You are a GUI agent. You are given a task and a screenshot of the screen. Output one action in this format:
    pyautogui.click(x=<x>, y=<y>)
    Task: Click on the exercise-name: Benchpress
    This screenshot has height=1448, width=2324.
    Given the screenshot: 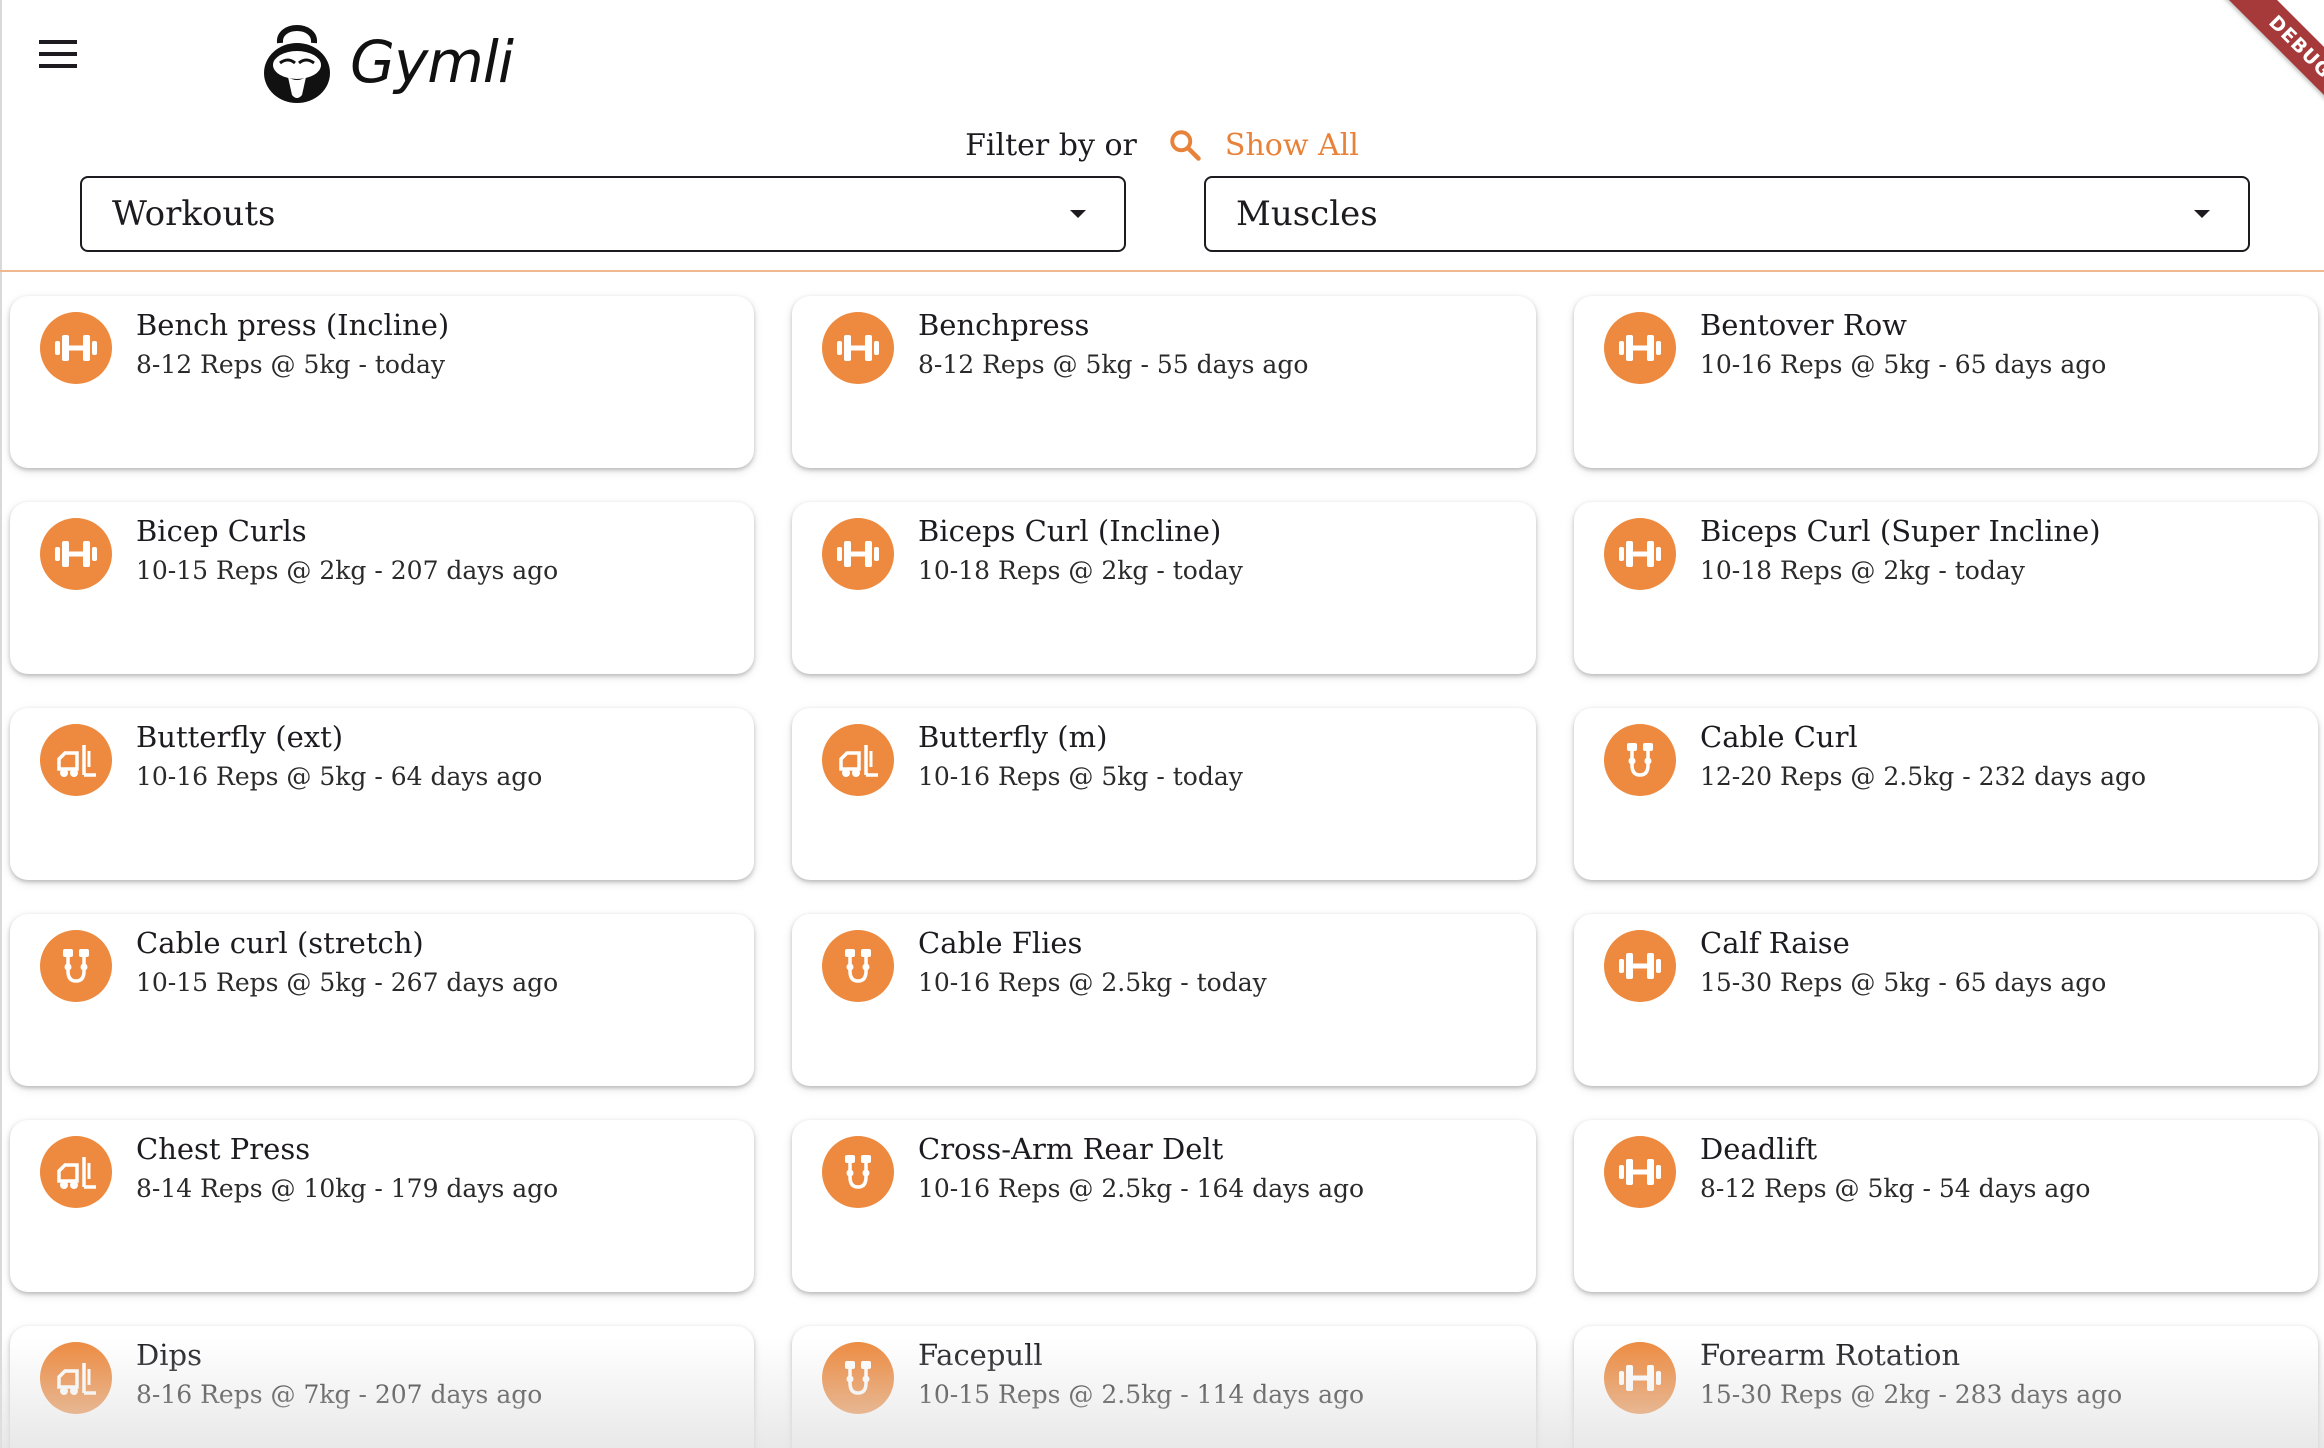 What is the action you would take?
    pyautogui.click(x=1004, y=325)
    